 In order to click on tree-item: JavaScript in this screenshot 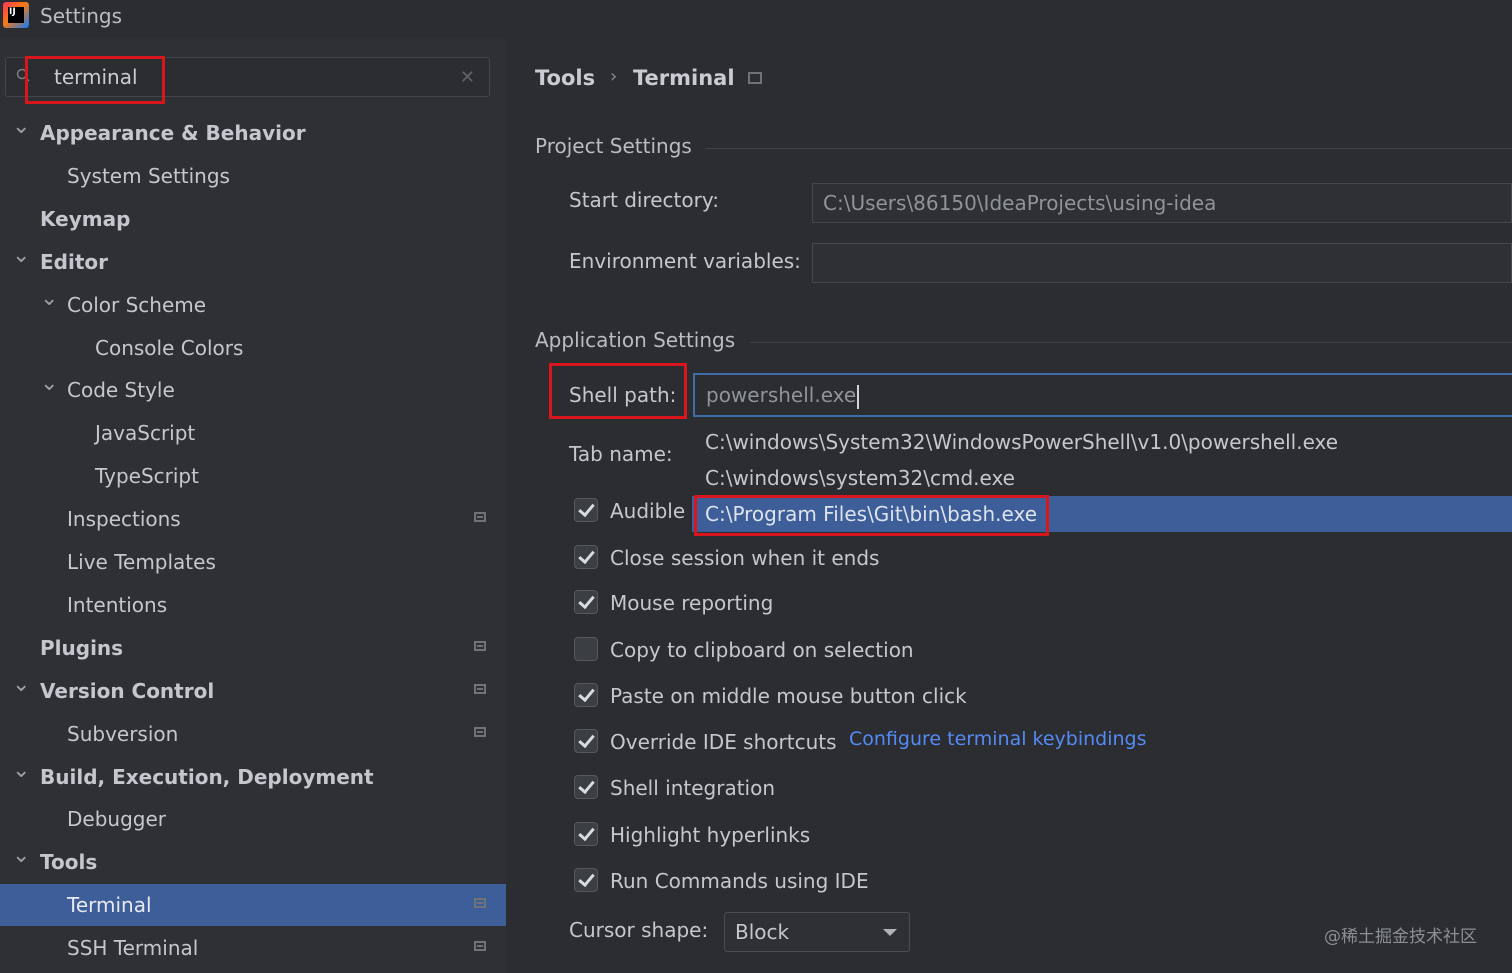, I will do `click(253, 433)`.